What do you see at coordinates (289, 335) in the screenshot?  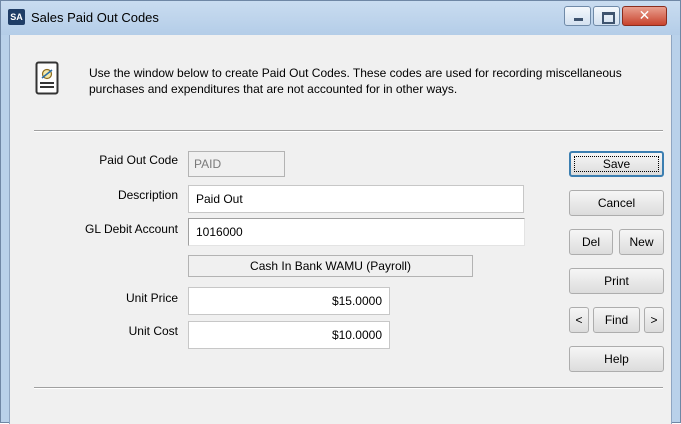 I see `unit-cost-field: $10.0000` at bounding box center [289, 335].